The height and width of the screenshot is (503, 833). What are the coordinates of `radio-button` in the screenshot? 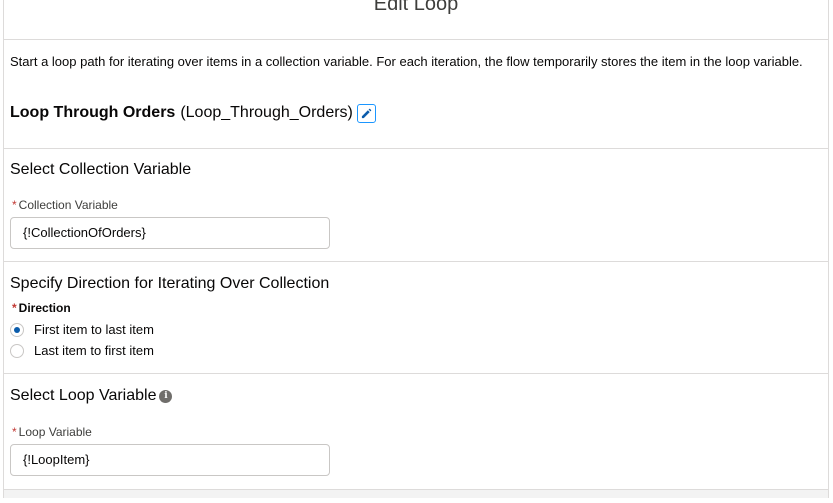 It's located at (17, 350).